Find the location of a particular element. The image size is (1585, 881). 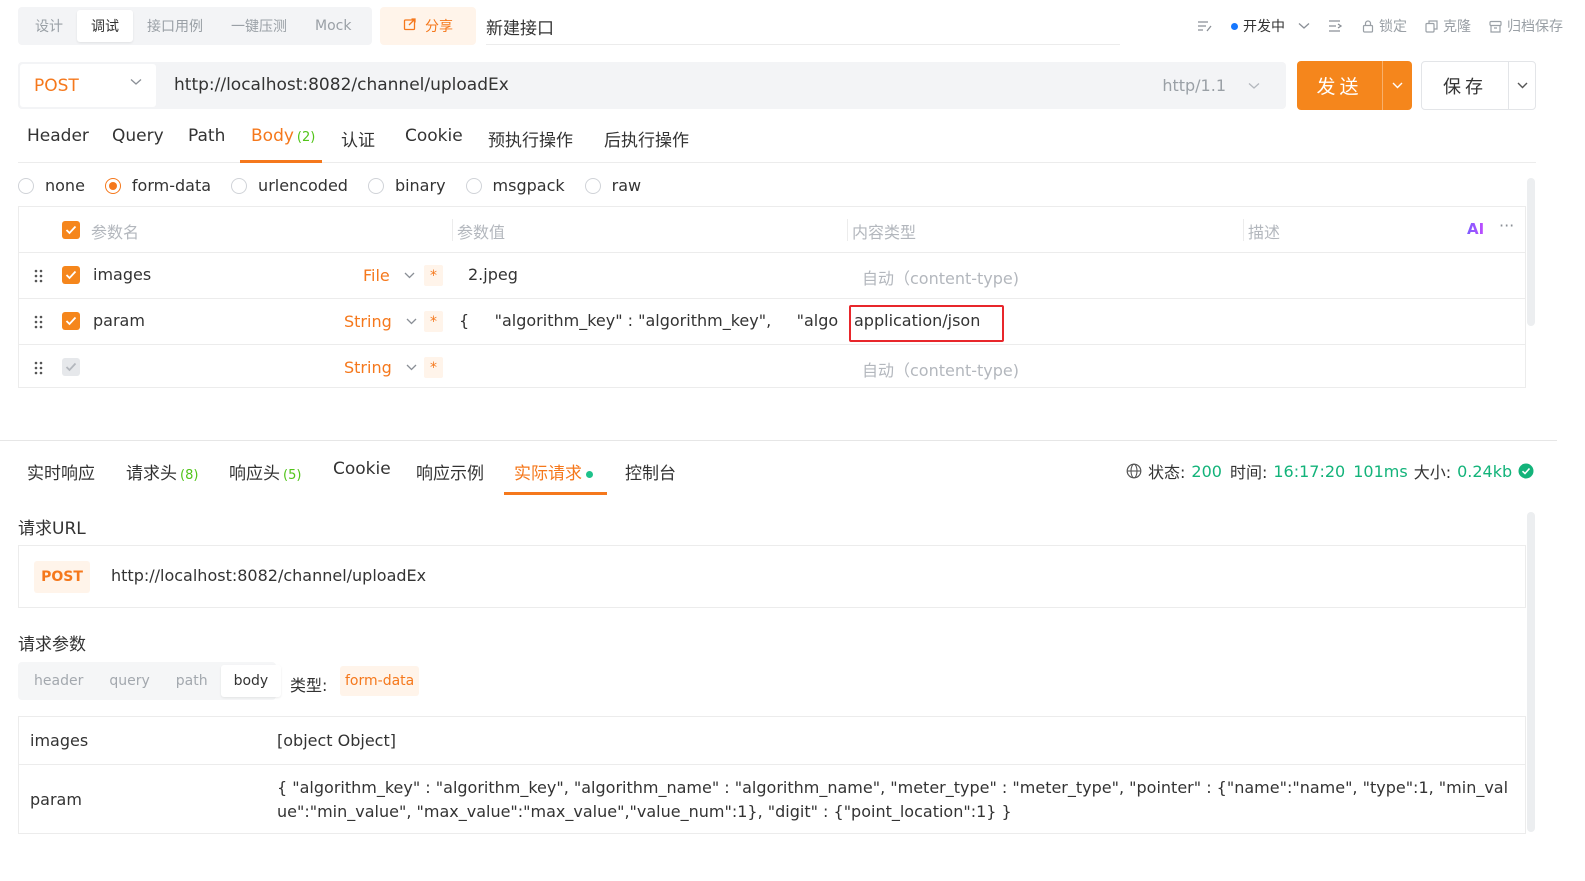

method-select: POST is located at coordinates (88, 85).